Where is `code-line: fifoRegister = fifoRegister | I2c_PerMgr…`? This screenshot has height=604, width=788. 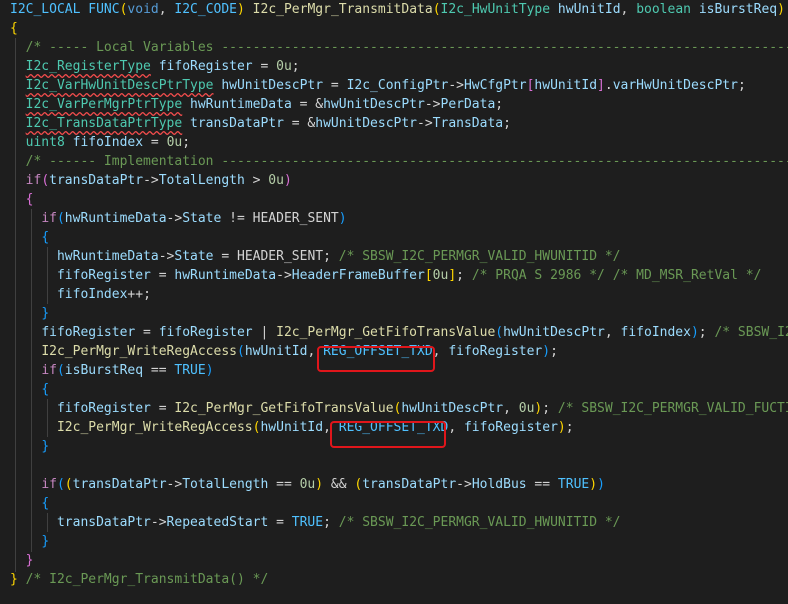
code-line: fifoRegister = fifoRegister | I2c_PerMgr… is located at coordinates (399, 332).